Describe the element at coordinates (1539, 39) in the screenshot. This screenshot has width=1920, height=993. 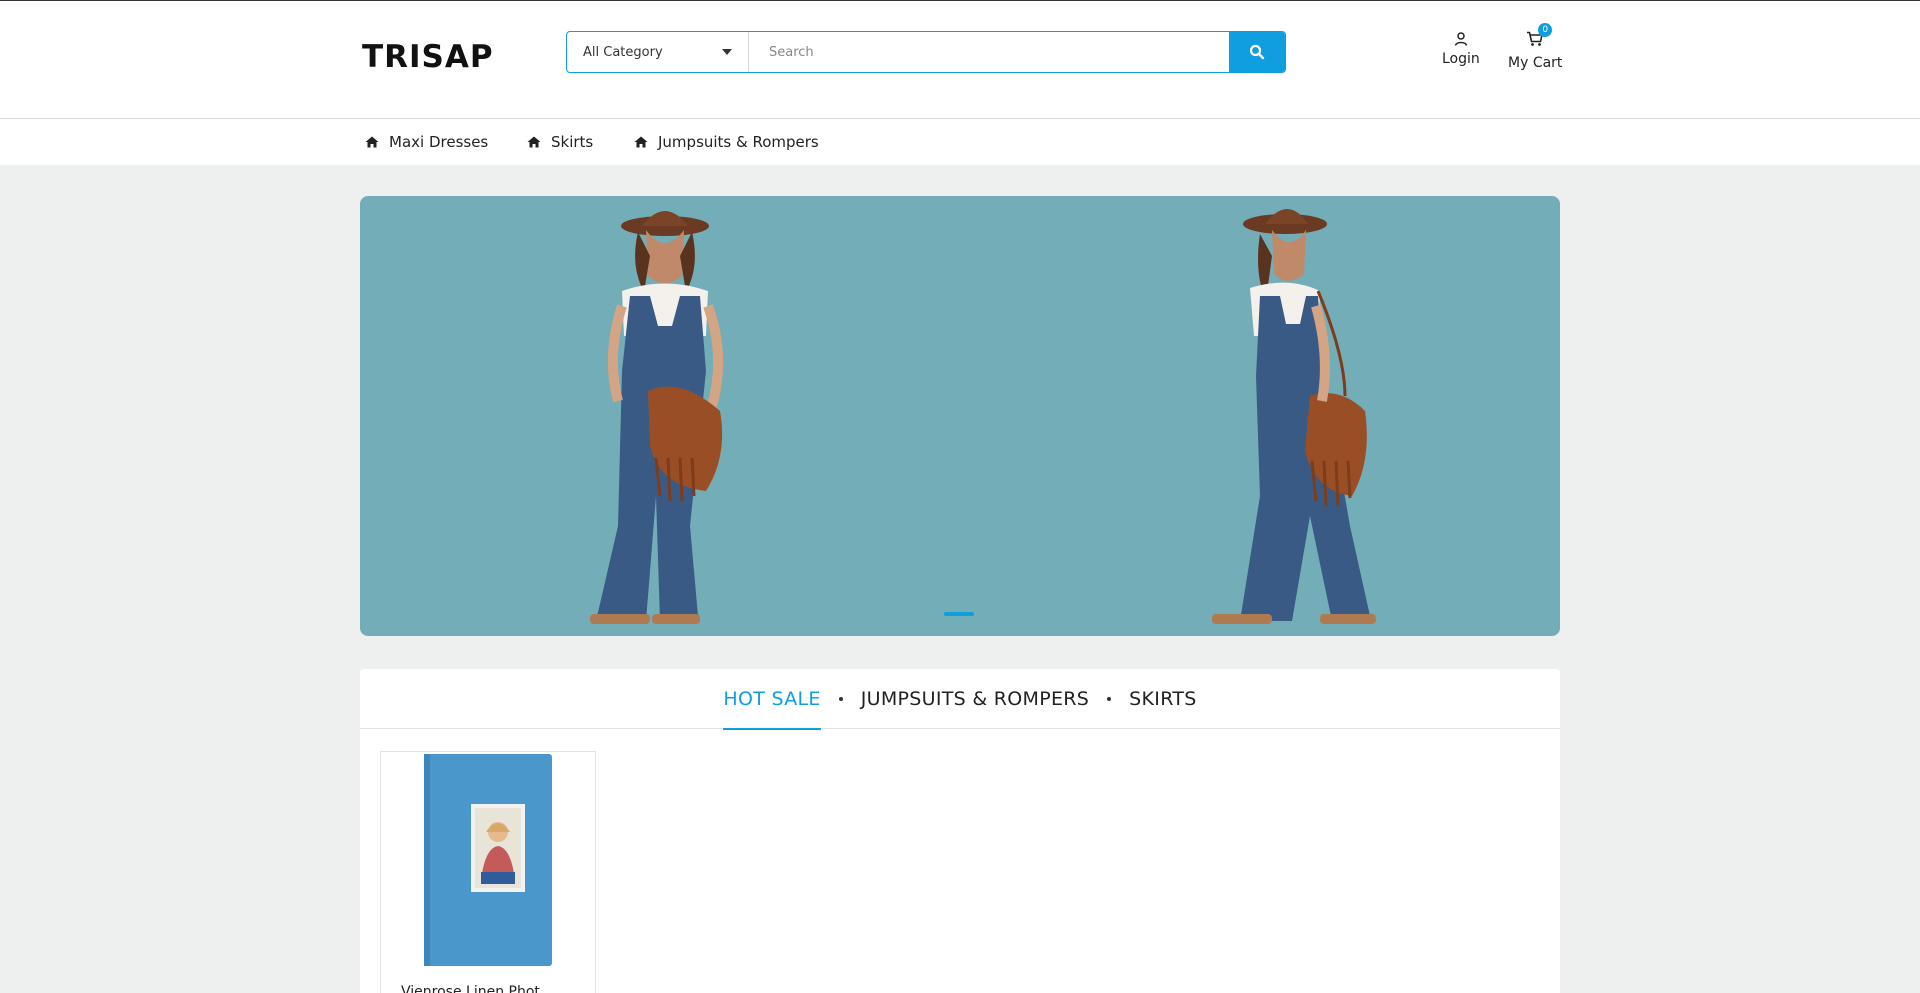
I see `cart-icon-wrap: 0` at that location.